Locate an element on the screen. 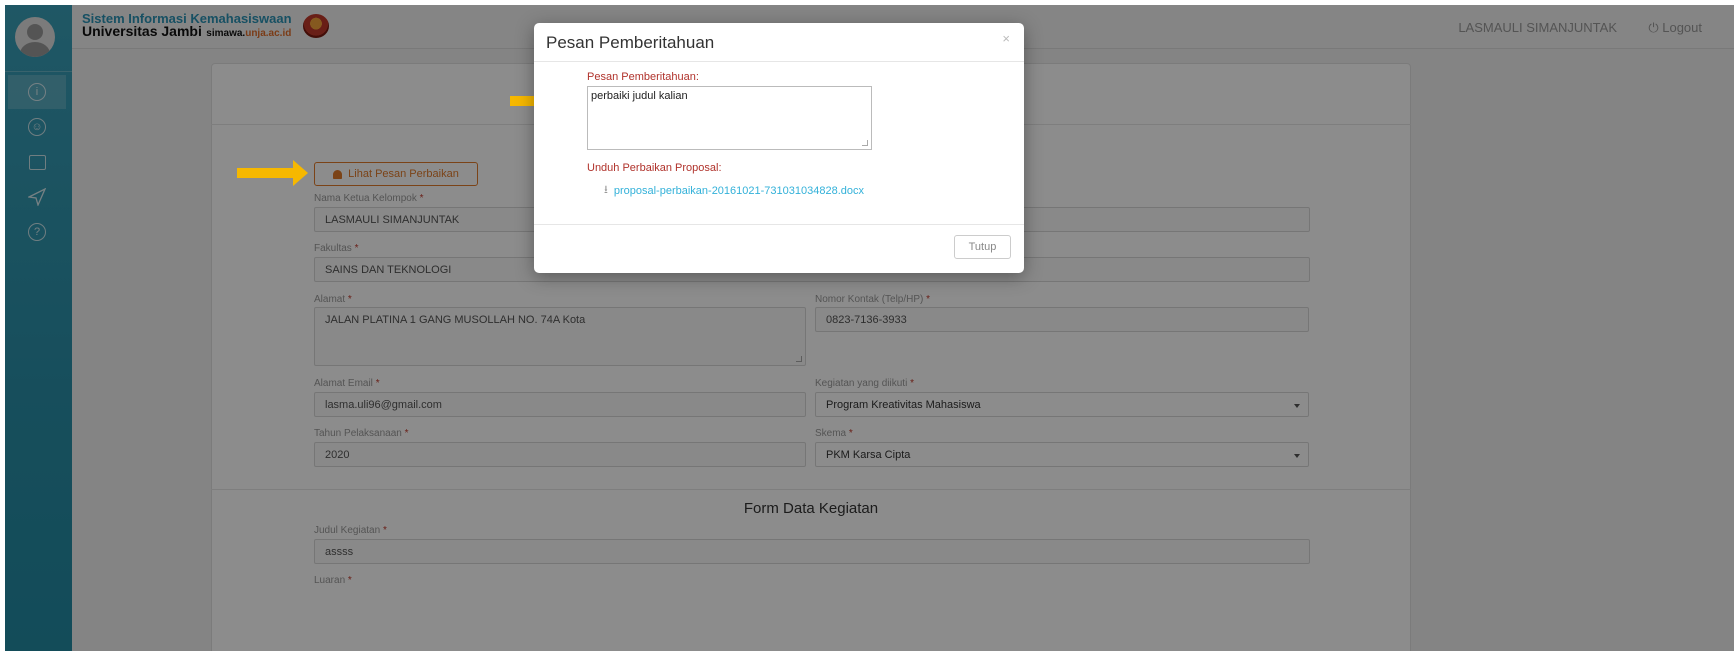 Image resolution: width=1734 pixels, height=651 pixels. modal-footer-divider is located at coordinates (779, 224).